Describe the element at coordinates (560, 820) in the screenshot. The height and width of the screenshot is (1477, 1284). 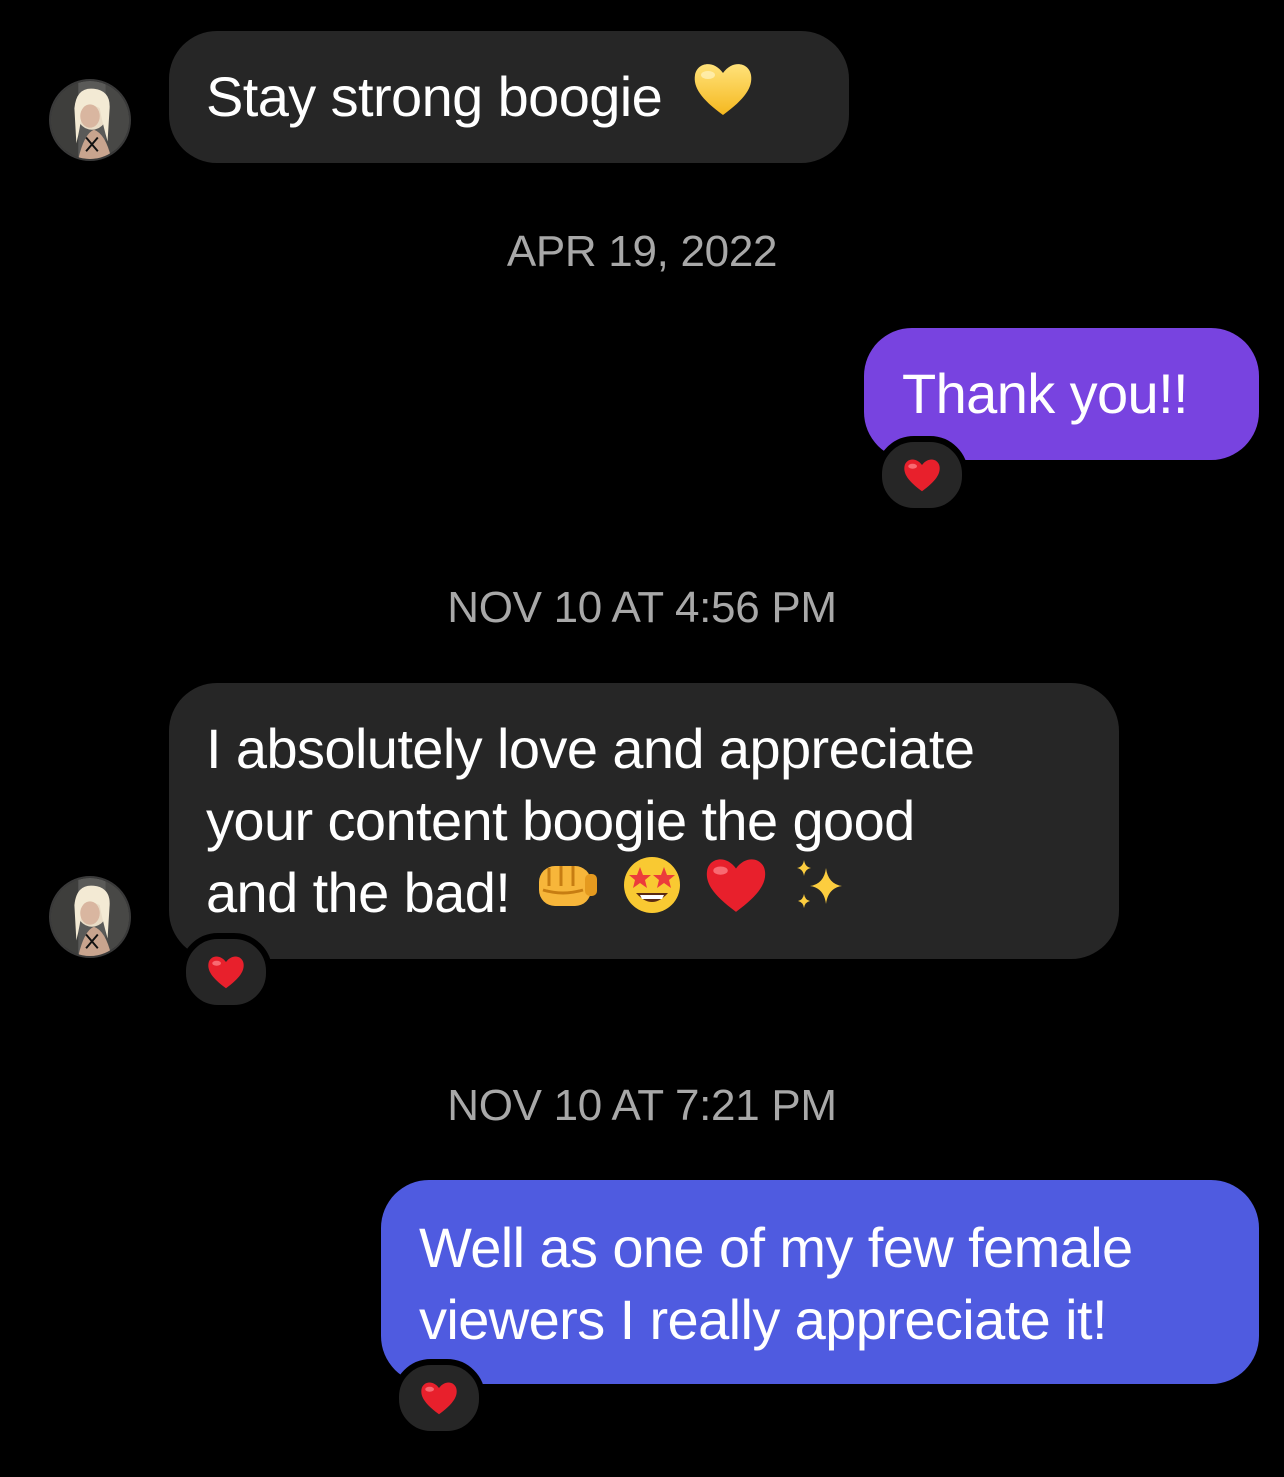
I see `message-text-line: your content boogie the good` at that location.